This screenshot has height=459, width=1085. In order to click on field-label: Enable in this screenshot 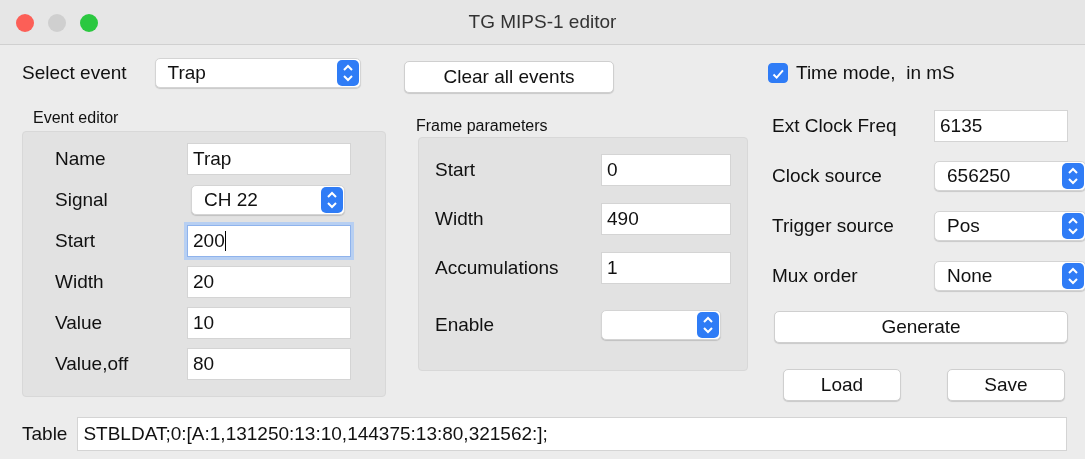, I will do `click(465, 325)`.